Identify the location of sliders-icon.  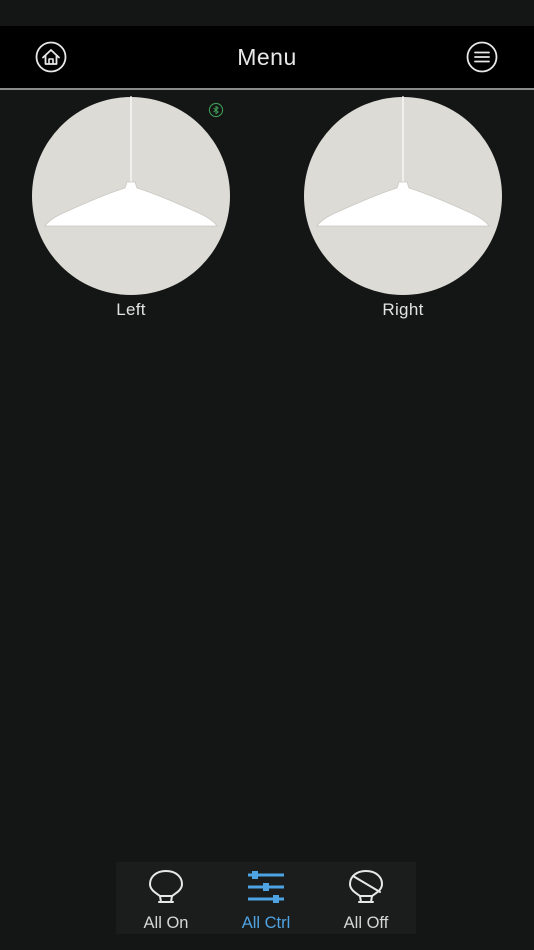
(266, 887).